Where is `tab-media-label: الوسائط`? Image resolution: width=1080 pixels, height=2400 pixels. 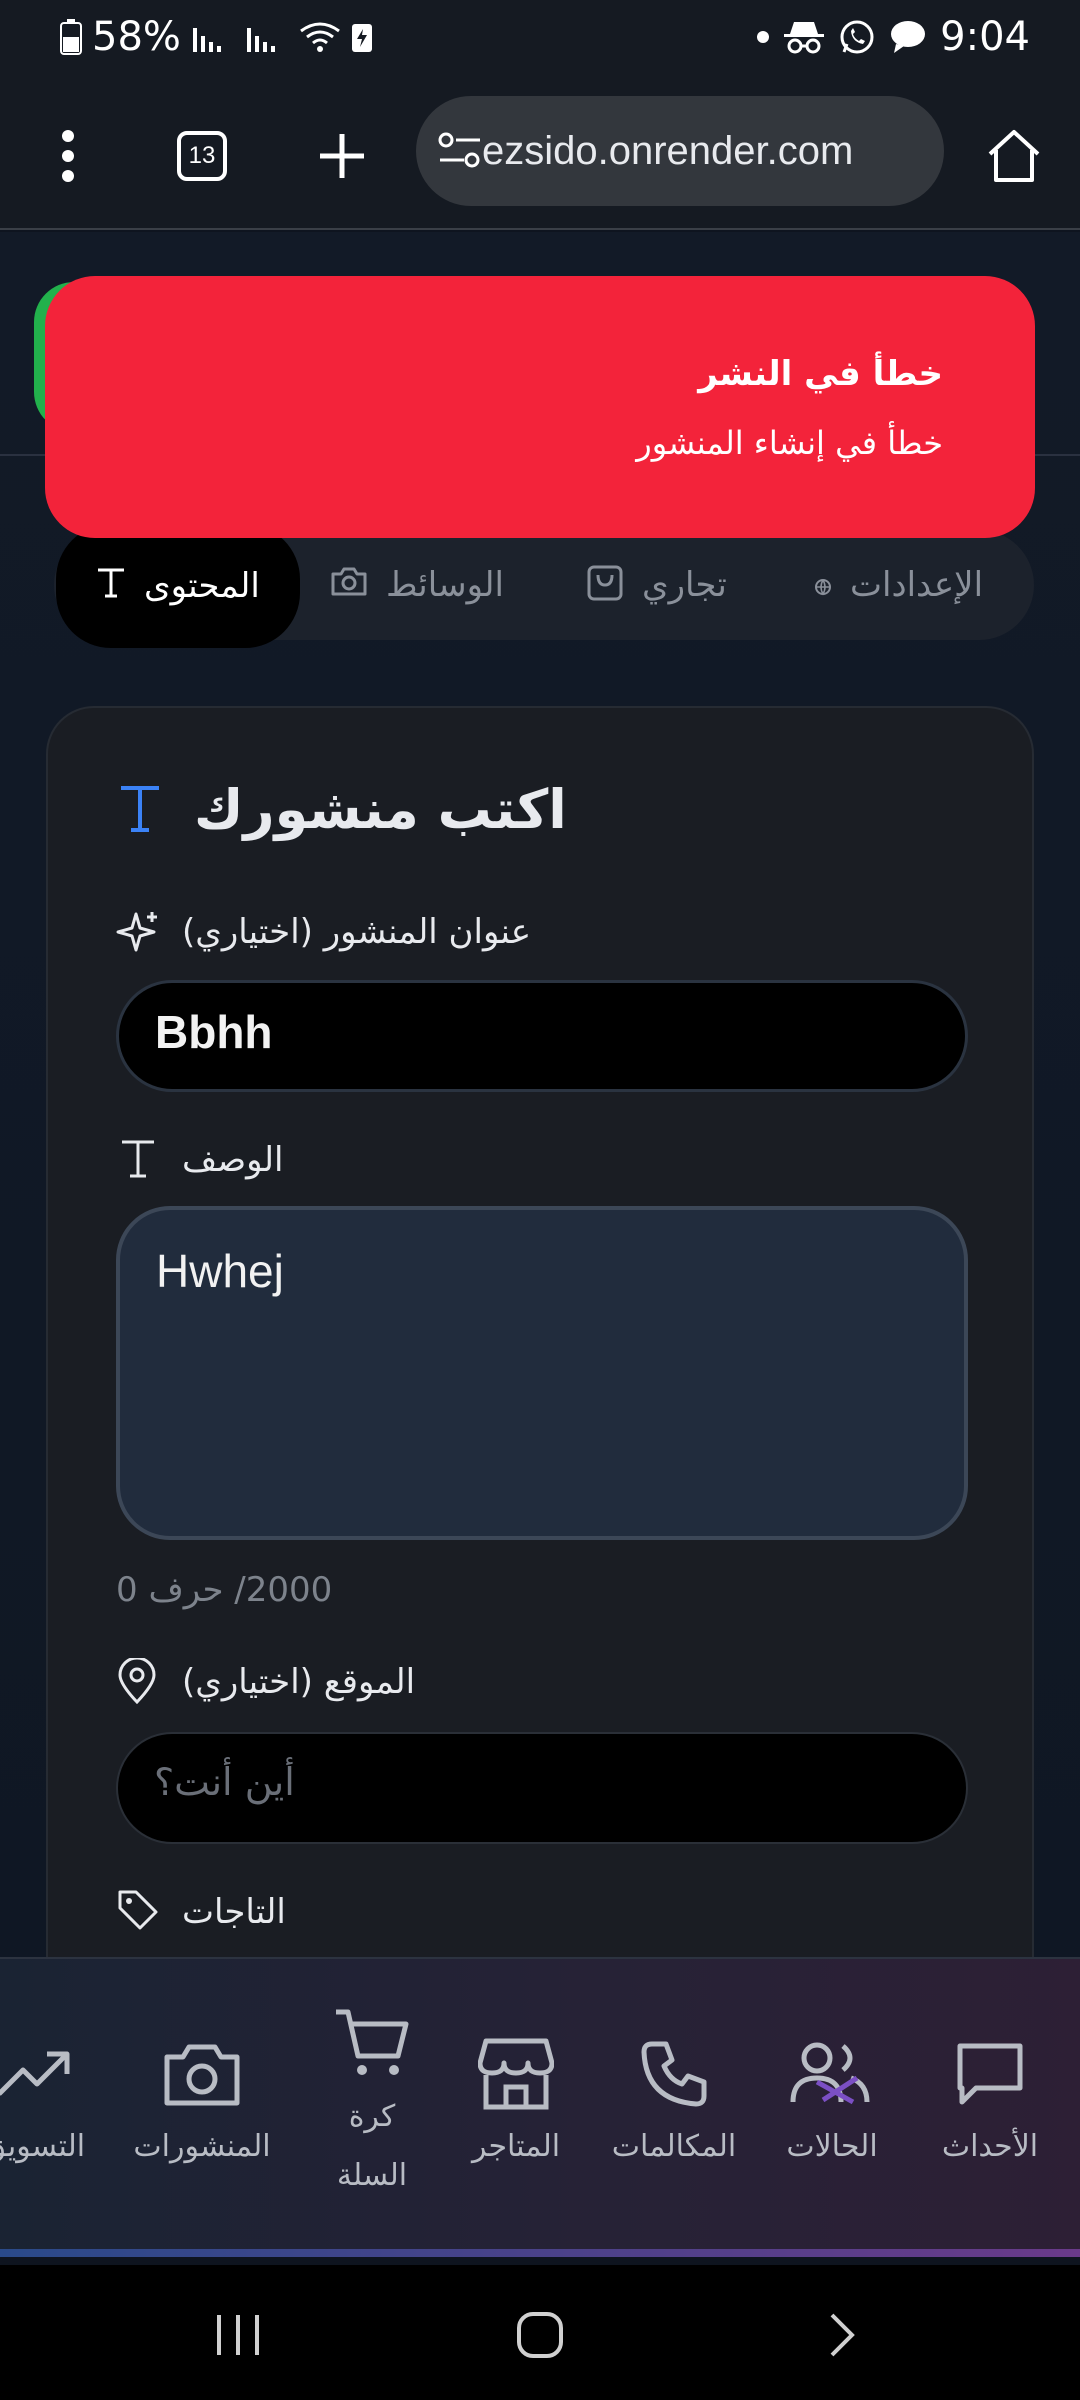
tab-media-label: الوسائط is located at coordinates (445, 585).